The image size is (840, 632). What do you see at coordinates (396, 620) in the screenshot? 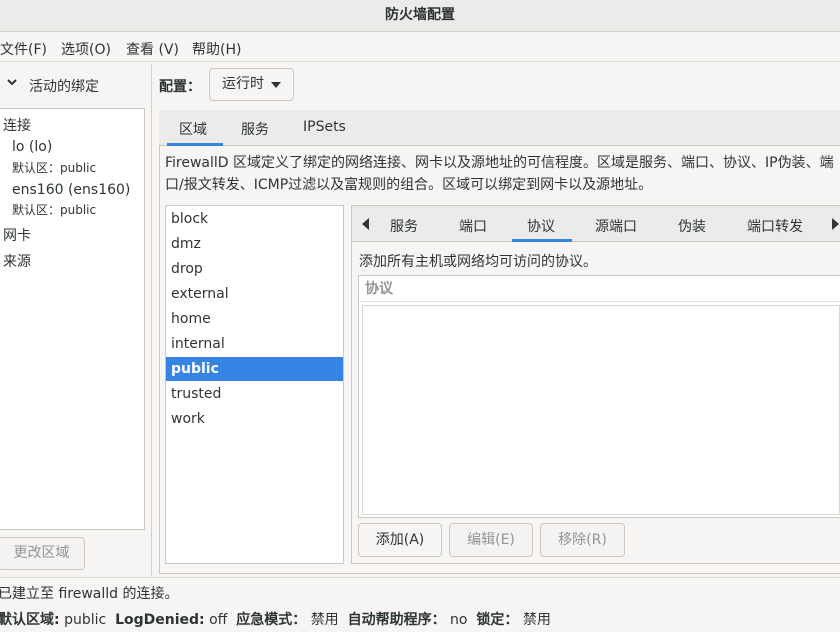
I see `auto-helper-label: 自动帮助程序：` at bounding box center [396, 620].